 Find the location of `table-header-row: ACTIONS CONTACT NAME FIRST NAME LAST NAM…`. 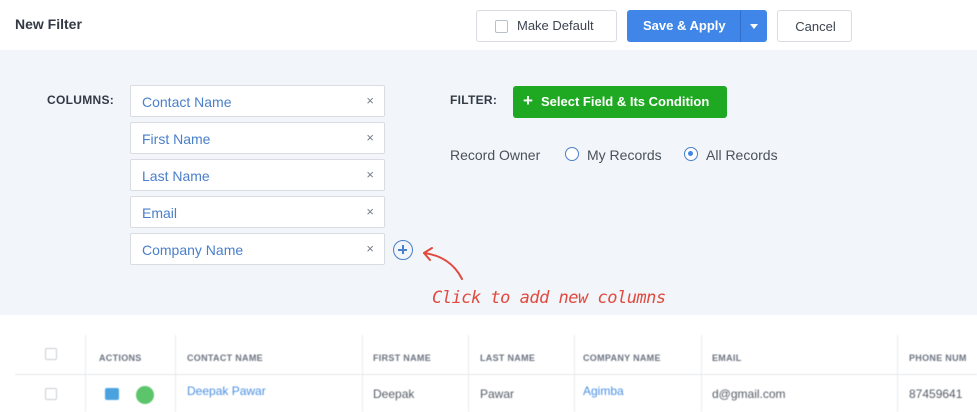

table-header-row: ACTIONS CONTACT NAME FIRST NAME LAST NAM… is located at coordinates (496, 355).